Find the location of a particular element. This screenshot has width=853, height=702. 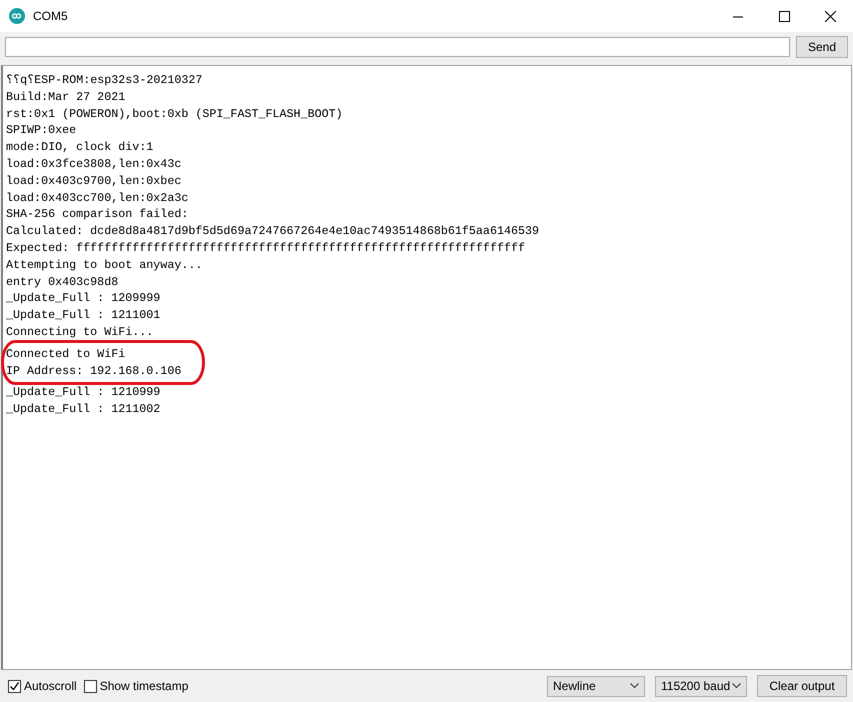

clear-output-button: Clear output is located at coordinates (802, 686).